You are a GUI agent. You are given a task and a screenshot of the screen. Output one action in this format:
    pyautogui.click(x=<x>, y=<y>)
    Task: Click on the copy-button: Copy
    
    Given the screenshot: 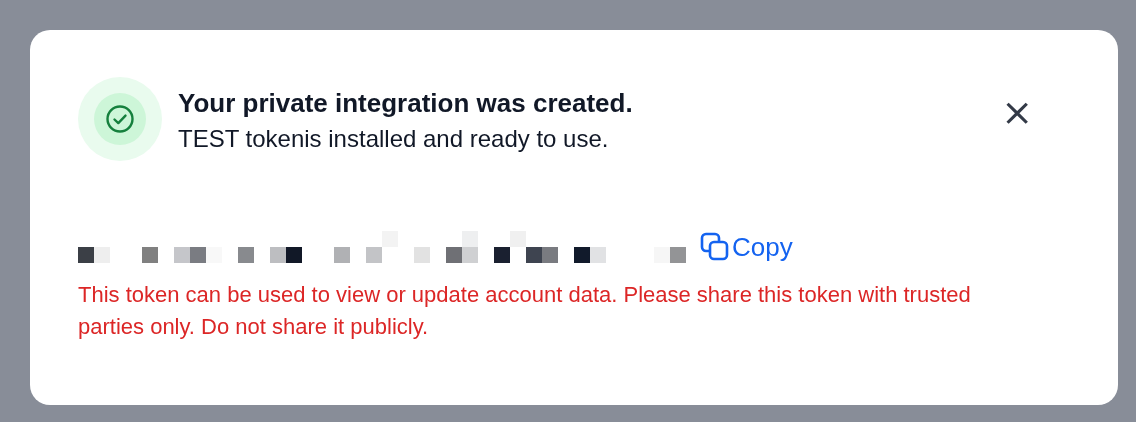 What is the action you would take?
    pyautogui.click(x=746, y=247)
    